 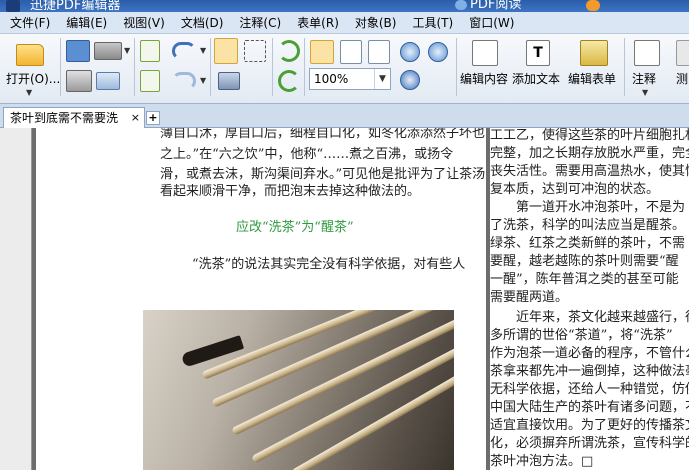 I want to click on text-line: 了洗茶，科学的叫法应当是醒茶。, so click(x=588, y=225).